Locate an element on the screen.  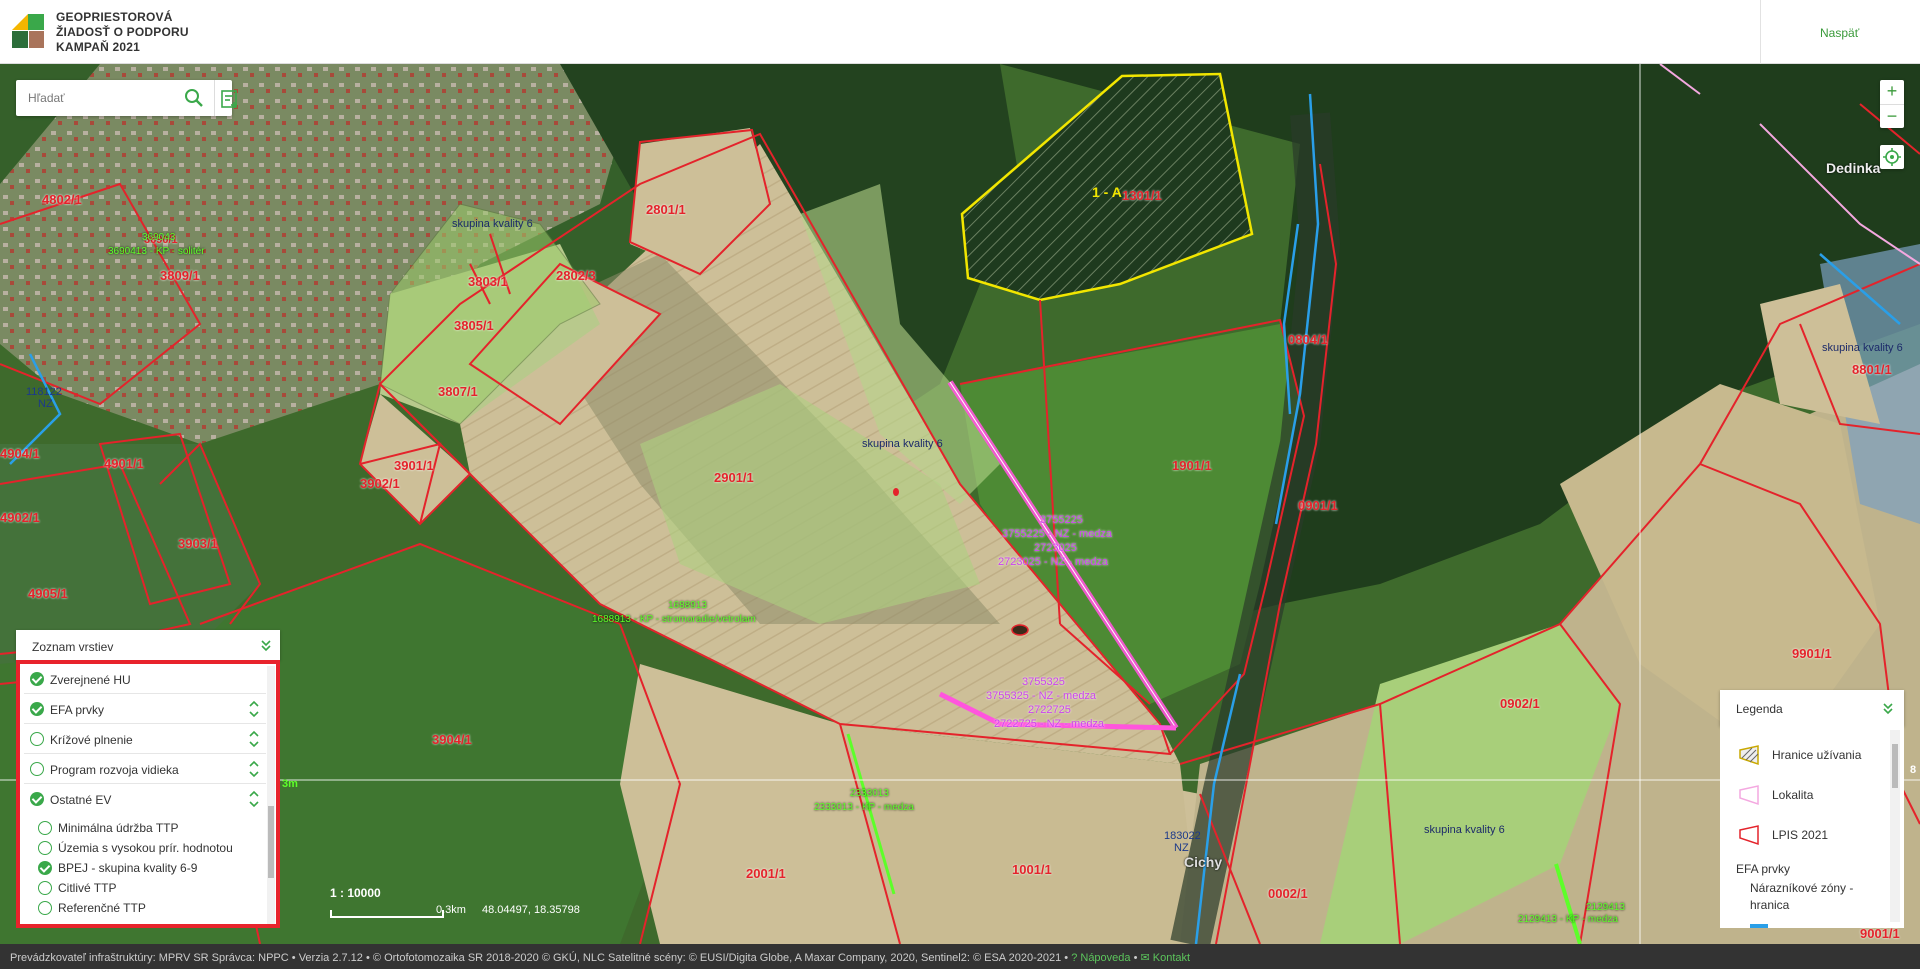
brand-line-1: GEOPRIESTOROVÁ is located at coordinates (114, 17).